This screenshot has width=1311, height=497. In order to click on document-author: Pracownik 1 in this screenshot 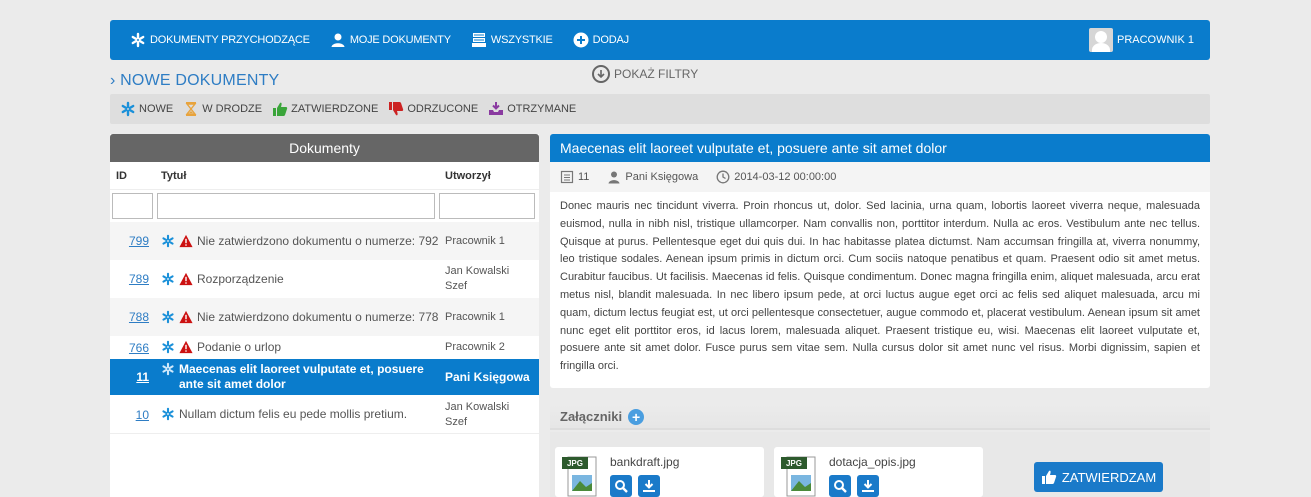, I will do `click(475, 316)`.